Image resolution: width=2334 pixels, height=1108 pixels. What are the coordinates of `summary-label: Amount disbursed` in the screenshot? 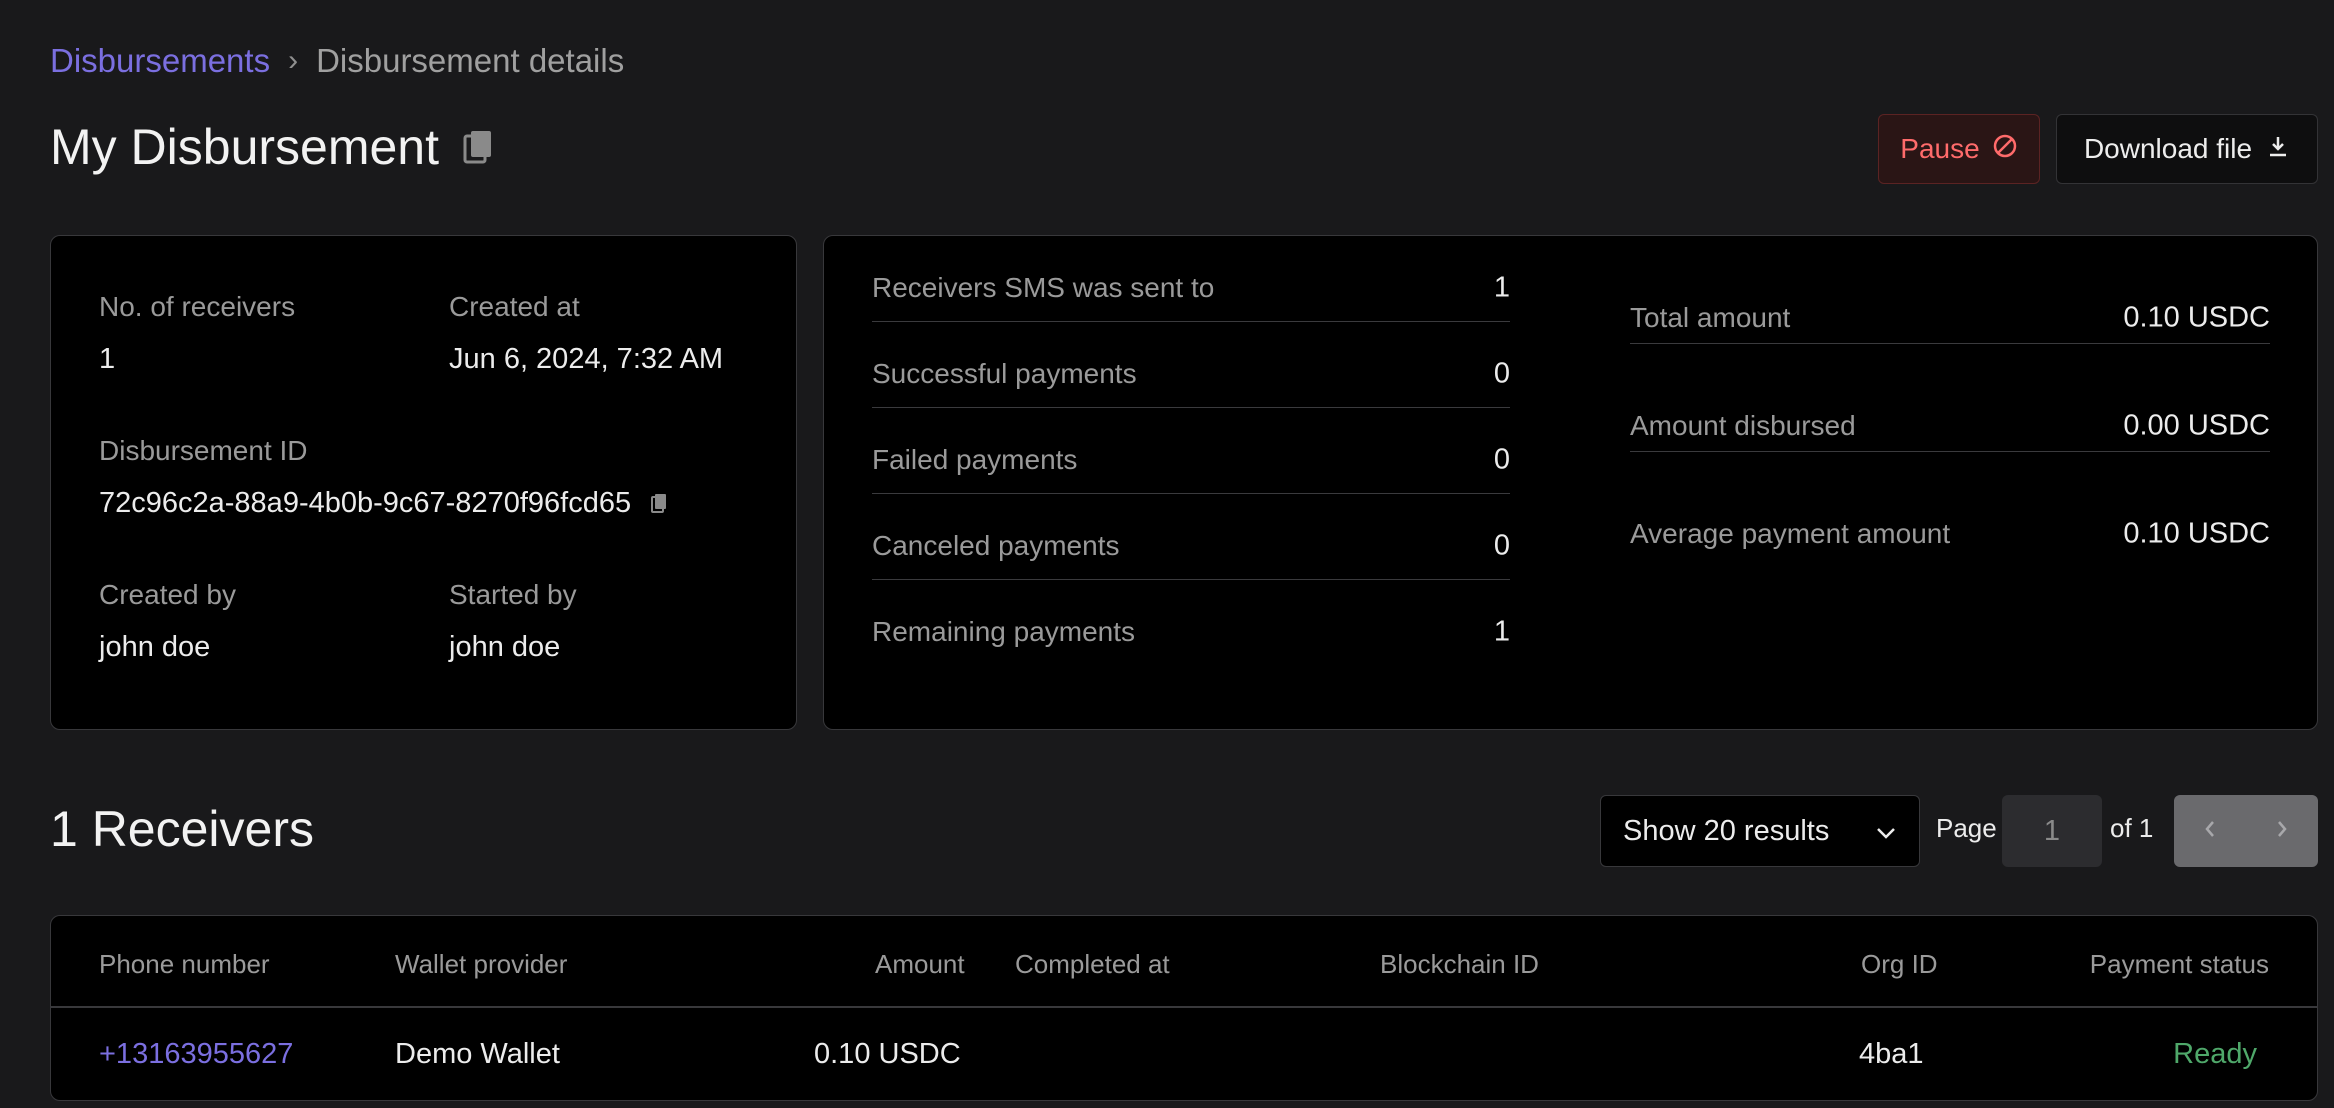 It's located at (1743, 425).